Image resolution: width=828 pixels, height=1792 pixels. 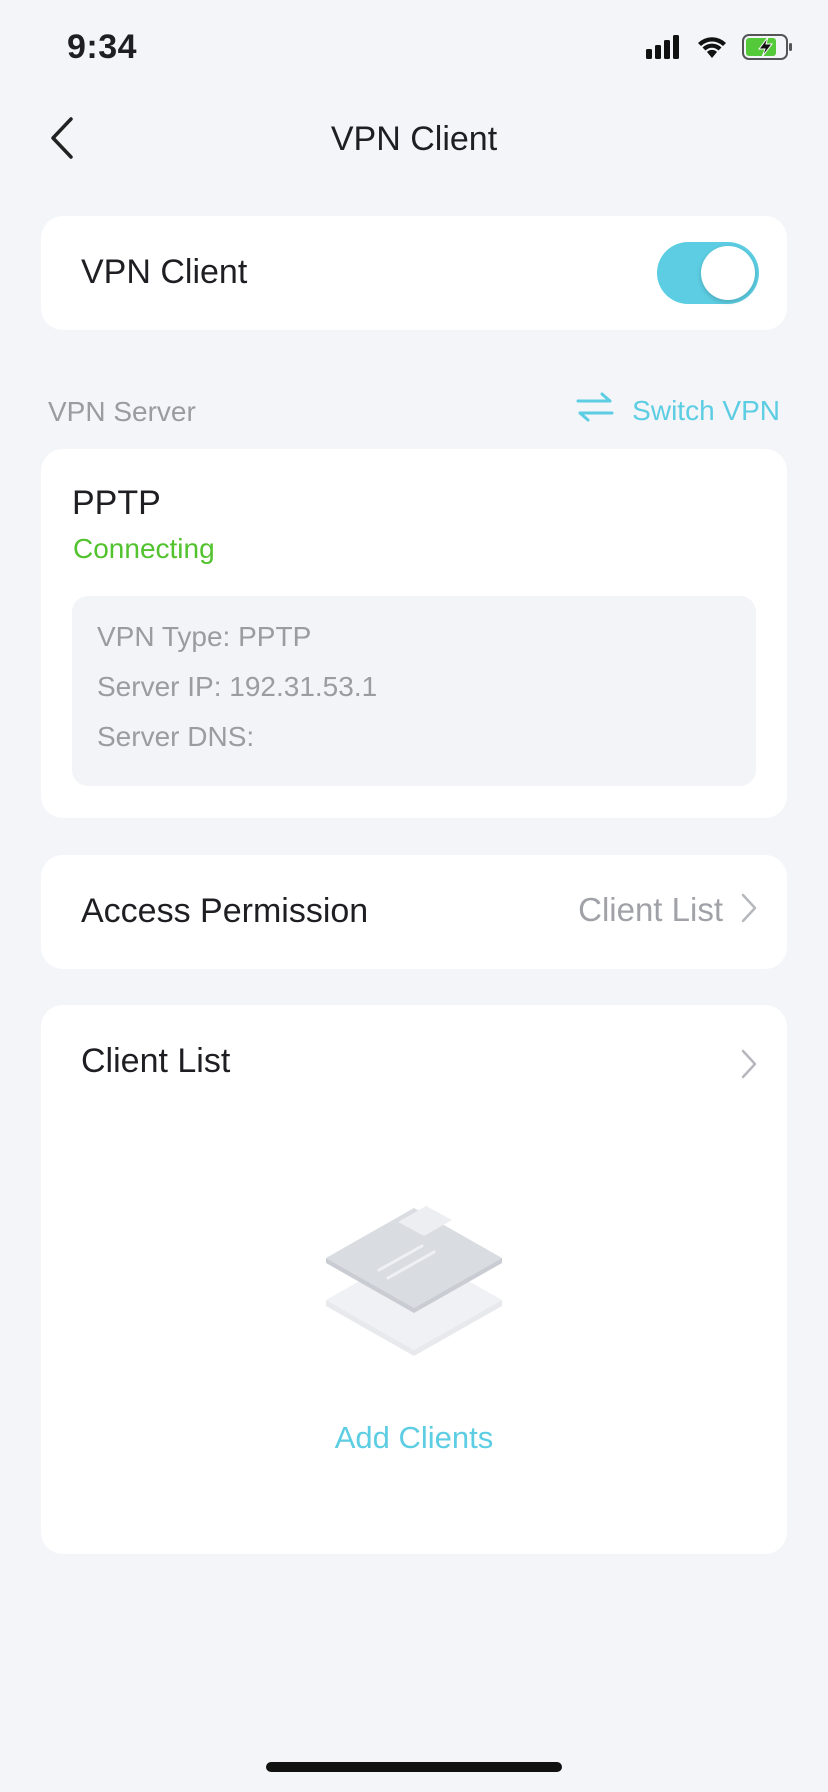 What do you see at coordinates (650, 909) in the screenshot?
I see `access-permission-value: Client List` at bounding box center [650, 909].